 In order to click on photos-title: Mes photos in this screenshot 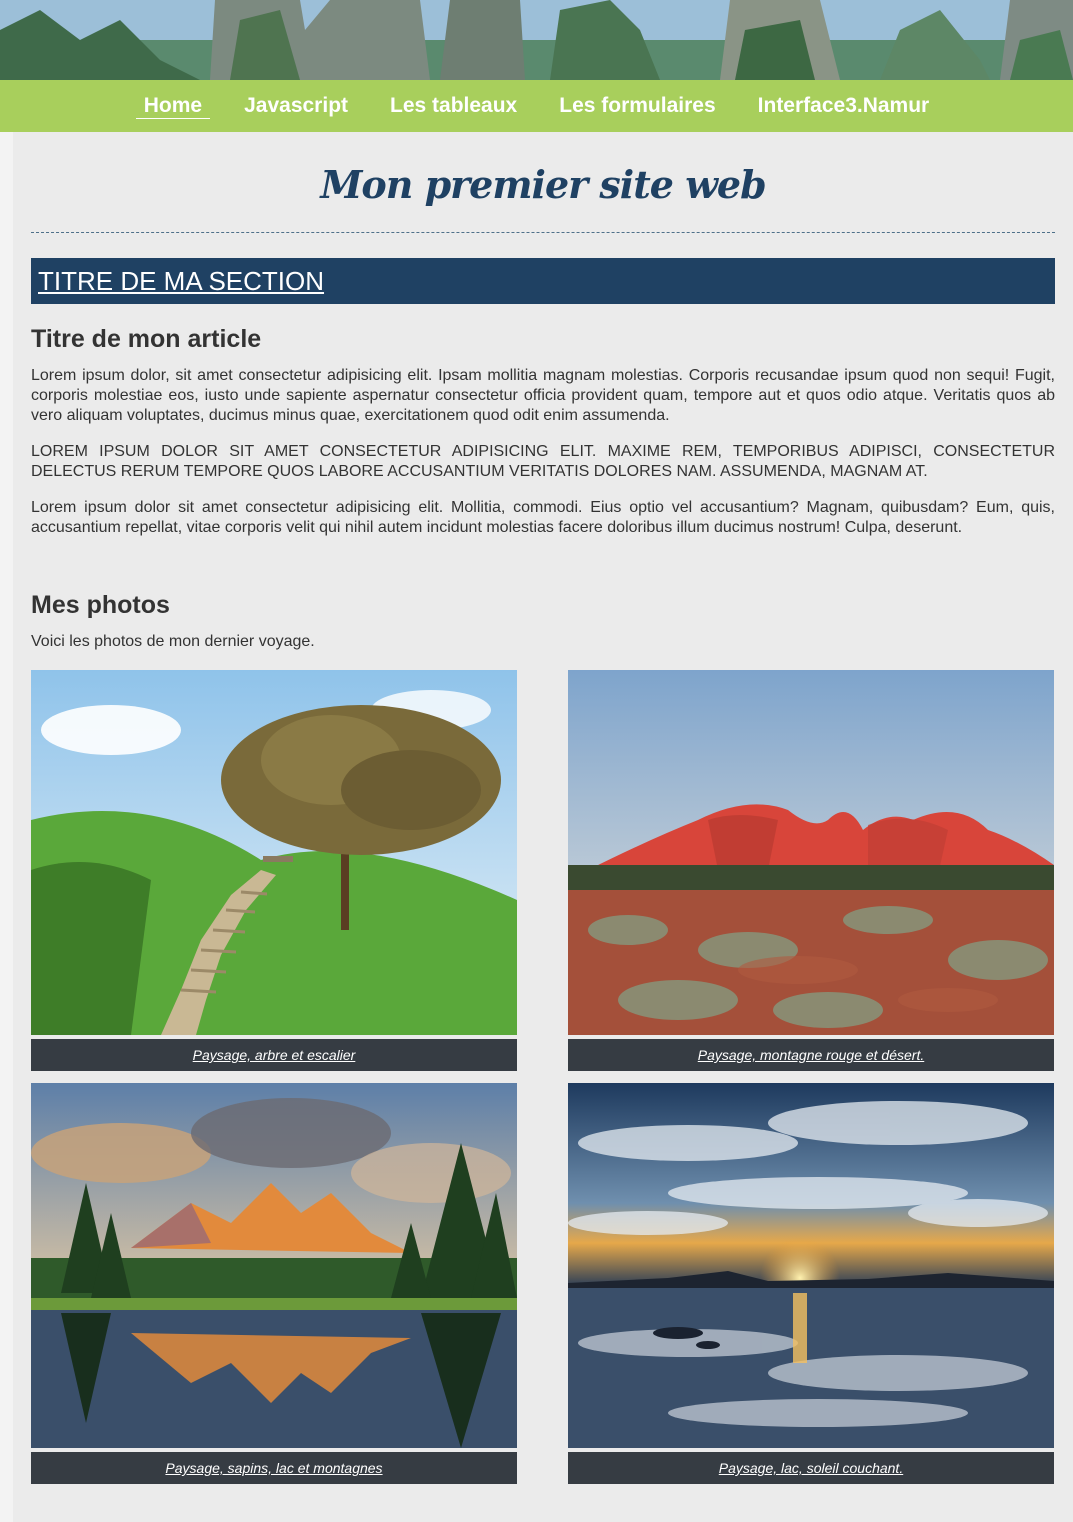, I will do `click(100, 605)`.